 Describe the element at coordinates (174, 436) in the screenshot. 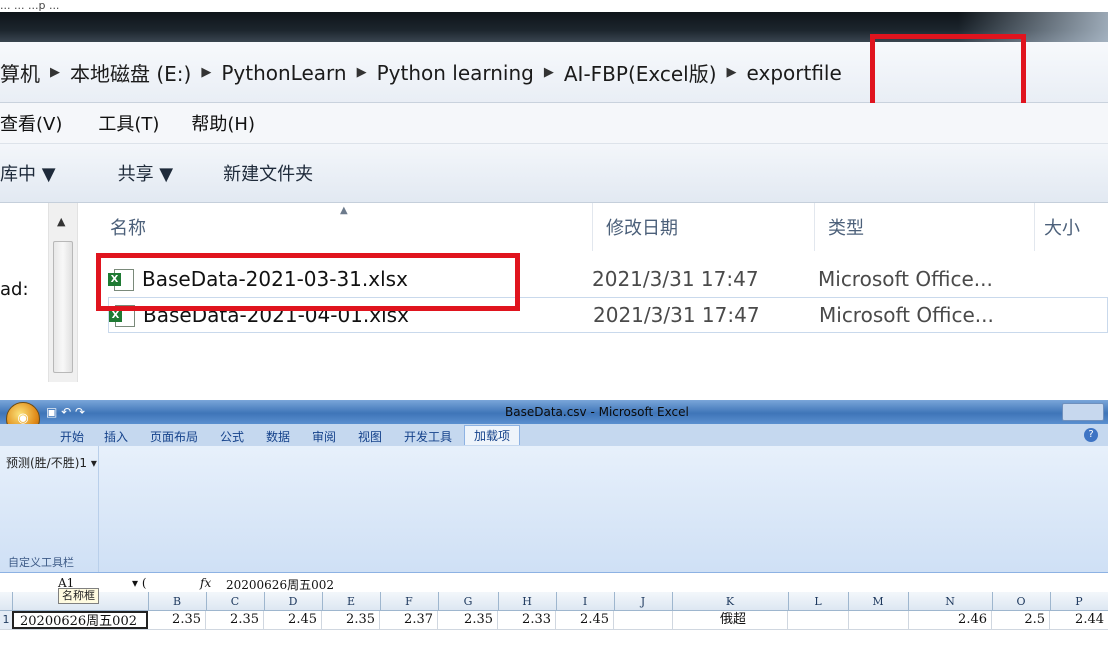

I see `tab-page-layout: 页面布局` at that location.